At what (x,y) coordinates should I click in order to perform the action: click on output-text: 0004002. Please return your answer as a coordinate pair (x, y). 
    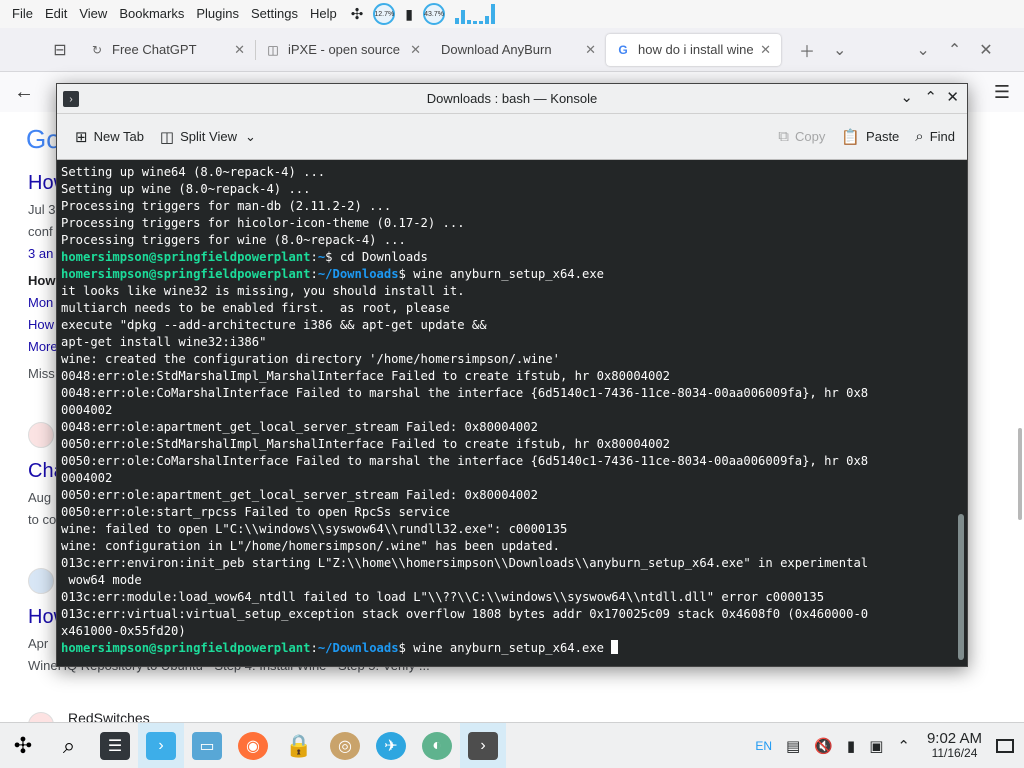
    Looking at the image, I should click on (87, 478).